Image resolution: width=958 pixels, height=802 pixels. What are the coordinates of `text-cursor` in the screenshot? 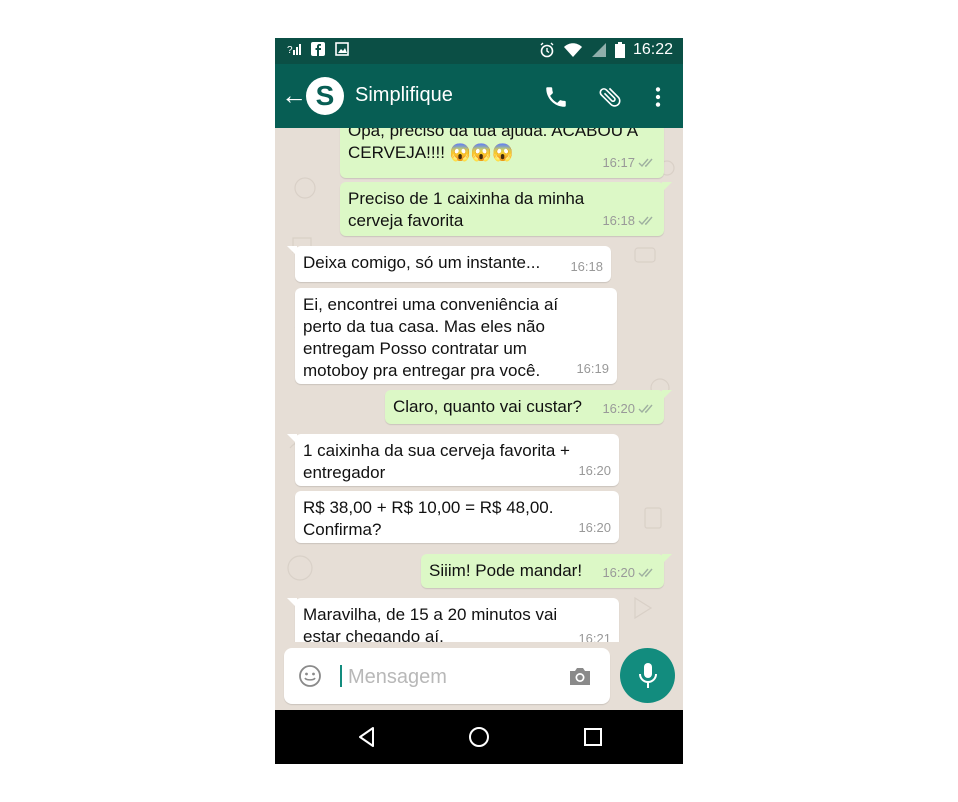 It's located at (341, 676).